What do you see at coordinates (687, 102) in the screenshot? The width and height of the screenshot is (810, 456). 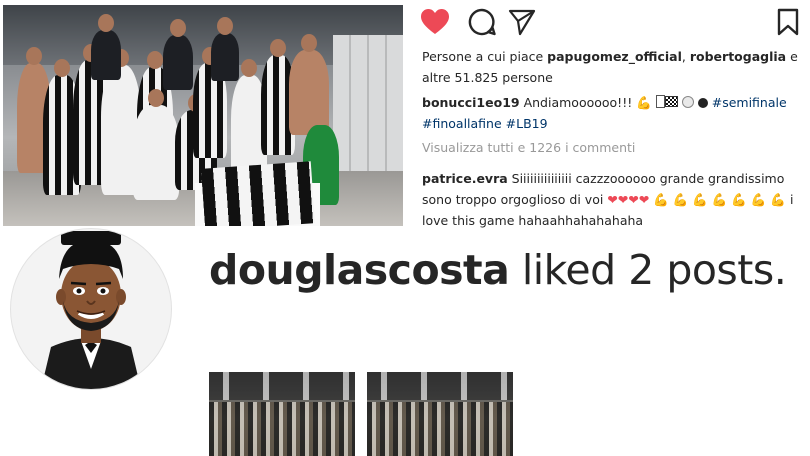 I see `white-circle-emoji` at bounding box center [687, 102].